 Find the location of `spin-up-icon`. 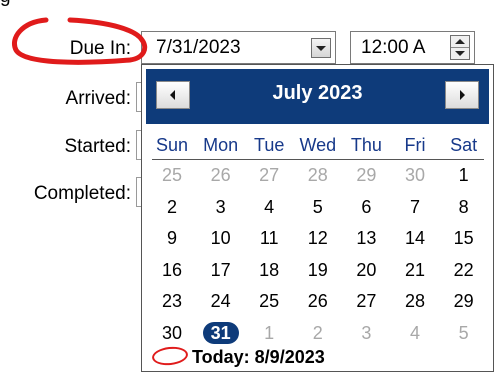

spin-up-icon is located at coordinates (460, 42).